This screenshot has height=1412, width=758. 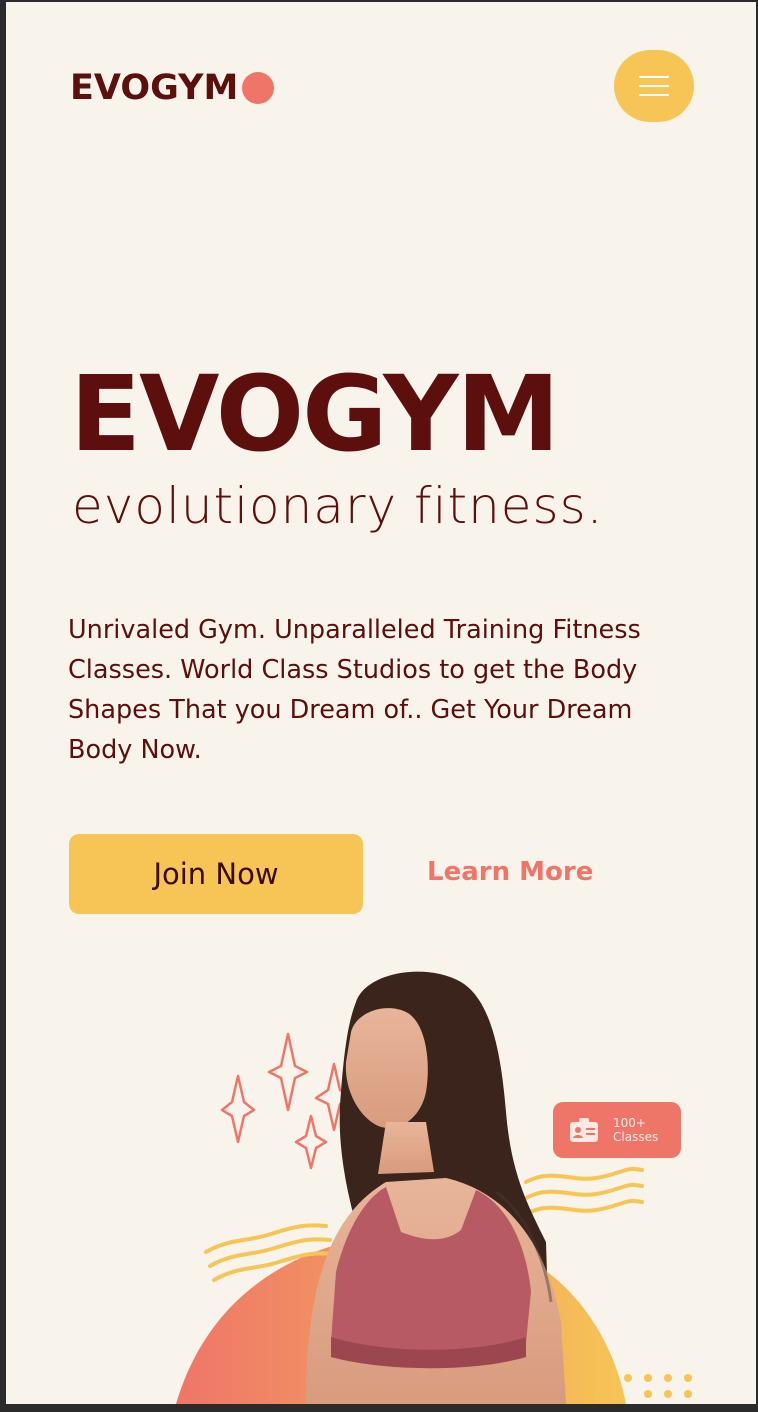 I want to click on logo-text: EVOGYM, so click(x=154, y=88).